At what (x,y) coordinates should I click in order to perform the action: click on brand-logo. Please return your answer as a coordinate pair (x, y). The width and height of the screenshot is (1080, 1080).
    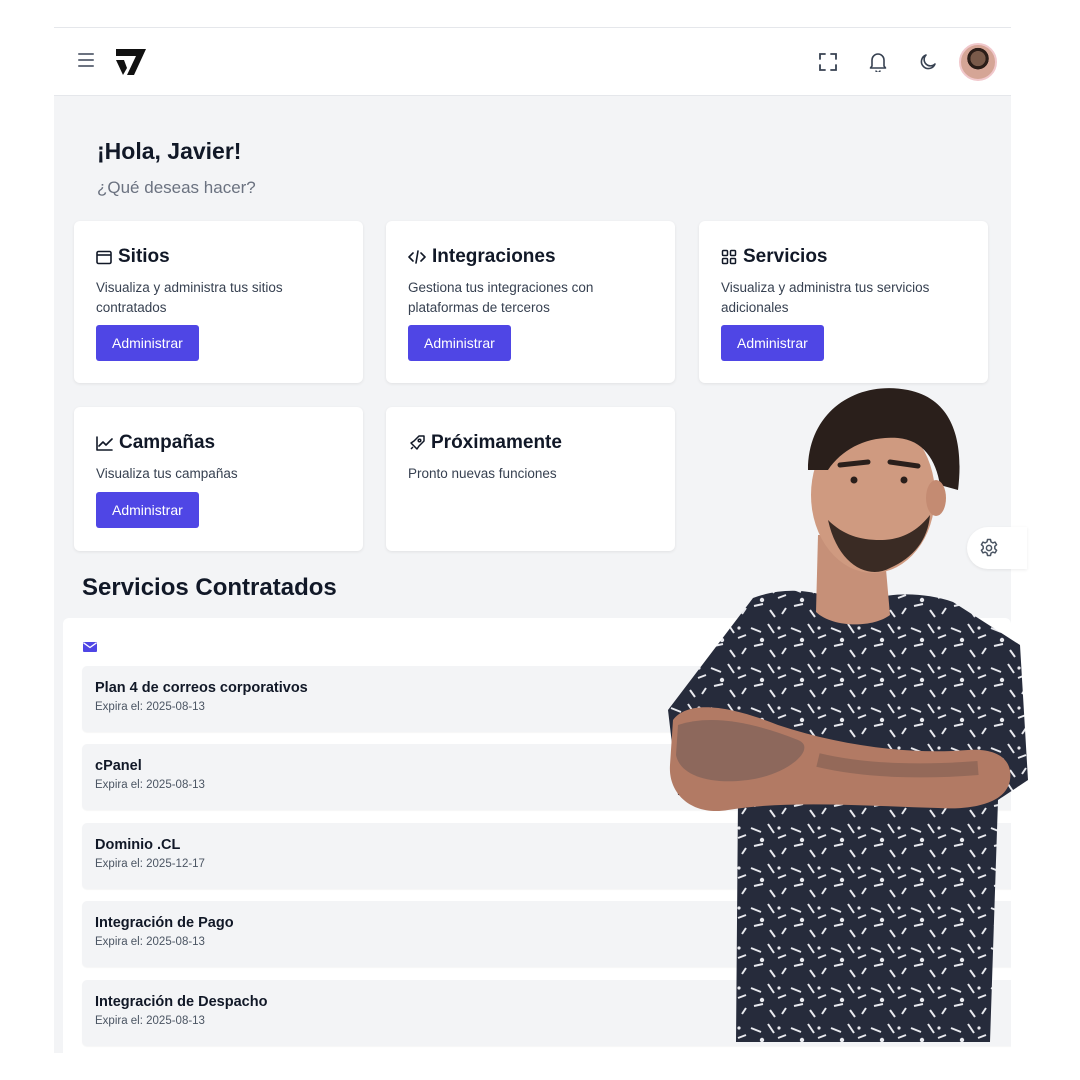
    Looking at the image, I should click on (132, 61).